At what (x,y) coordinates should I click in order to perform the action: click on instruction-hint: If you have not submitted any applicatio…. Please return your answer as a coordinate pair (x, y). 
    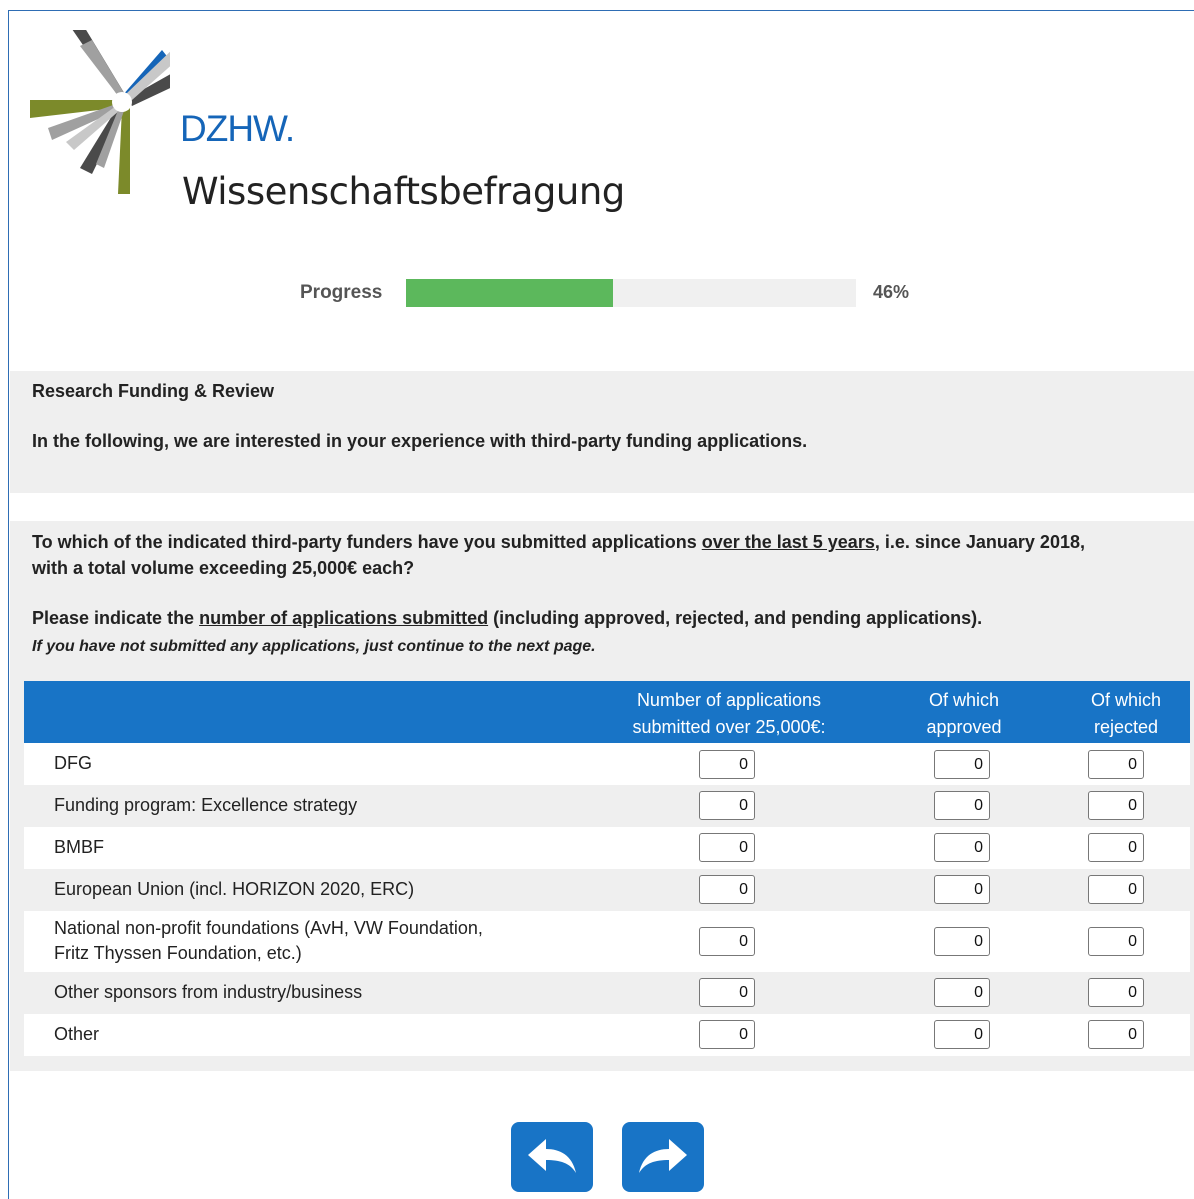
    Looking at the image, I should click on (314, 646).